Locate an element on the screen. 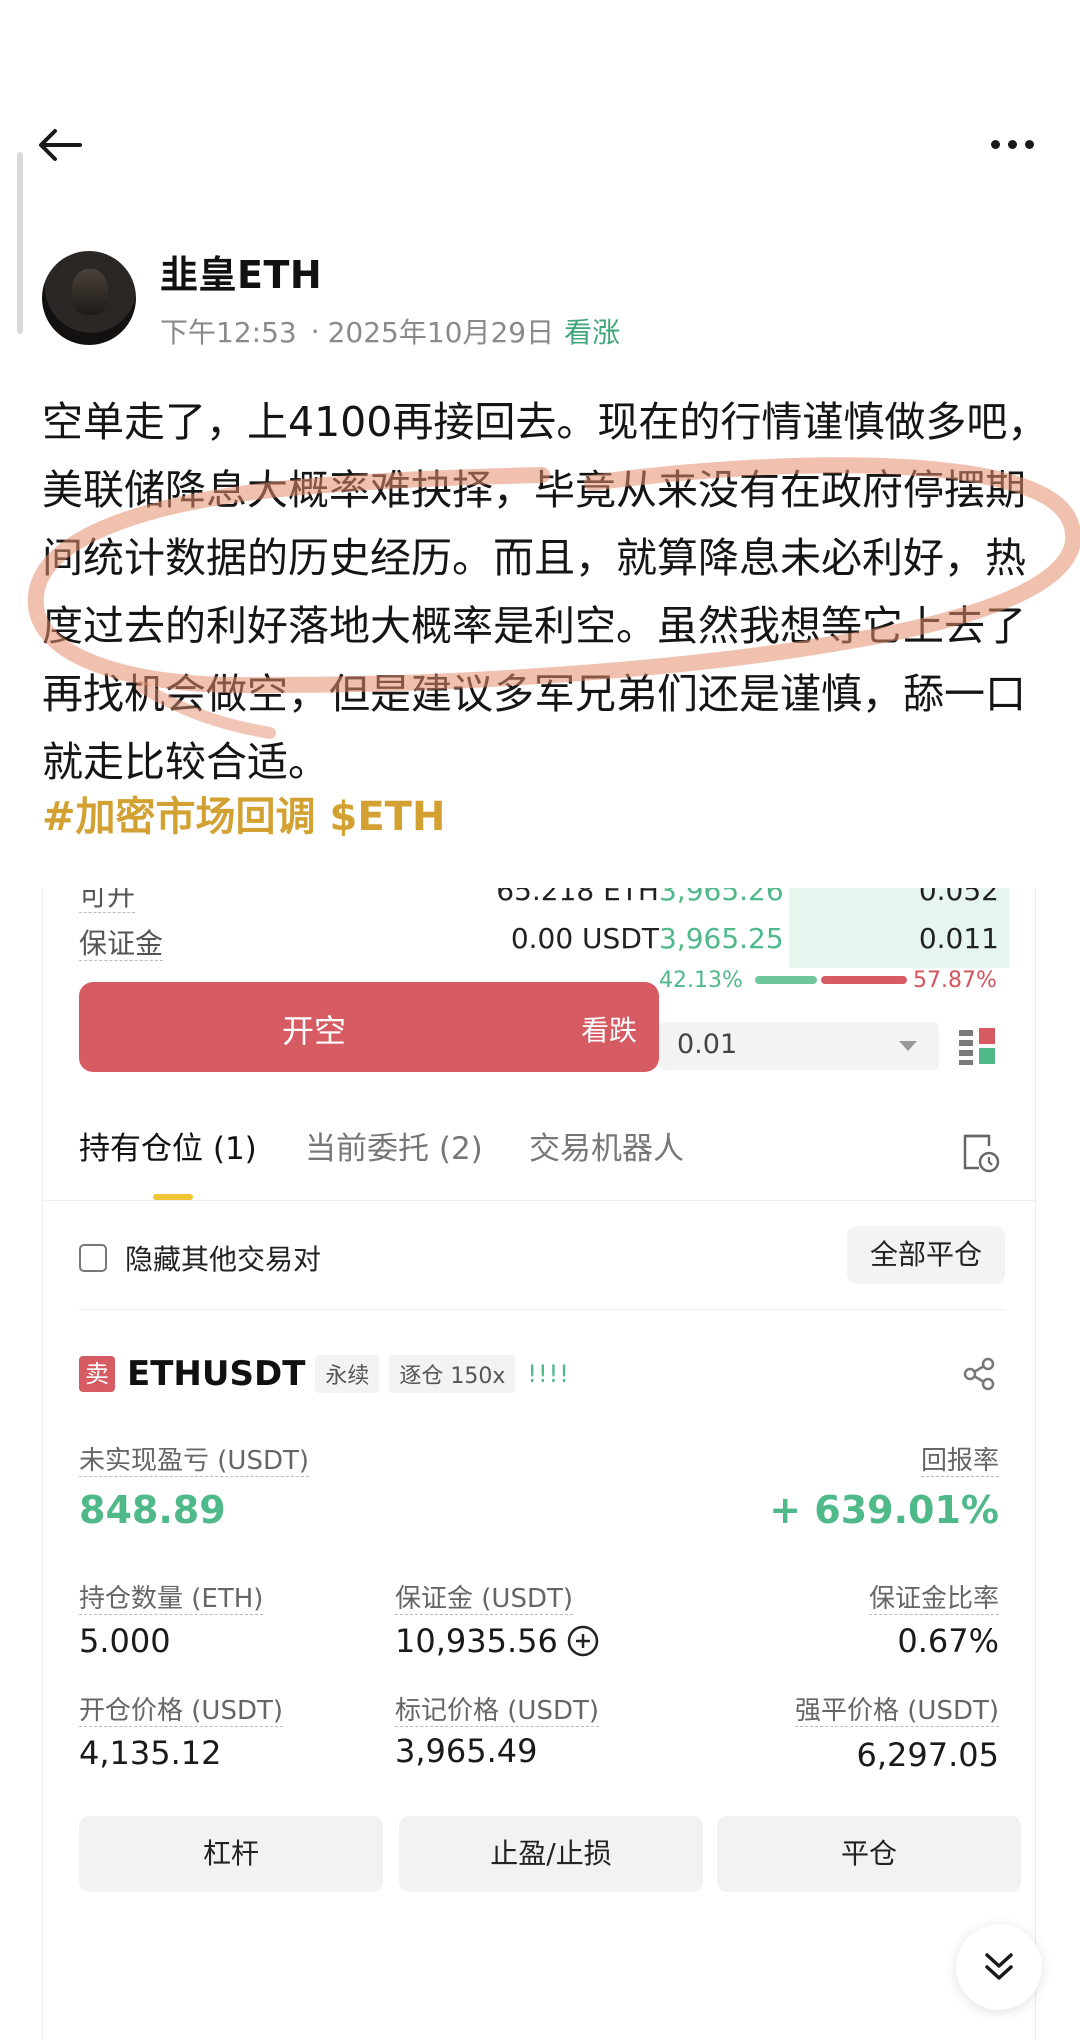 This screenshot has height=2040, width=1080. share-icon is located at coordinates (979, 1374).